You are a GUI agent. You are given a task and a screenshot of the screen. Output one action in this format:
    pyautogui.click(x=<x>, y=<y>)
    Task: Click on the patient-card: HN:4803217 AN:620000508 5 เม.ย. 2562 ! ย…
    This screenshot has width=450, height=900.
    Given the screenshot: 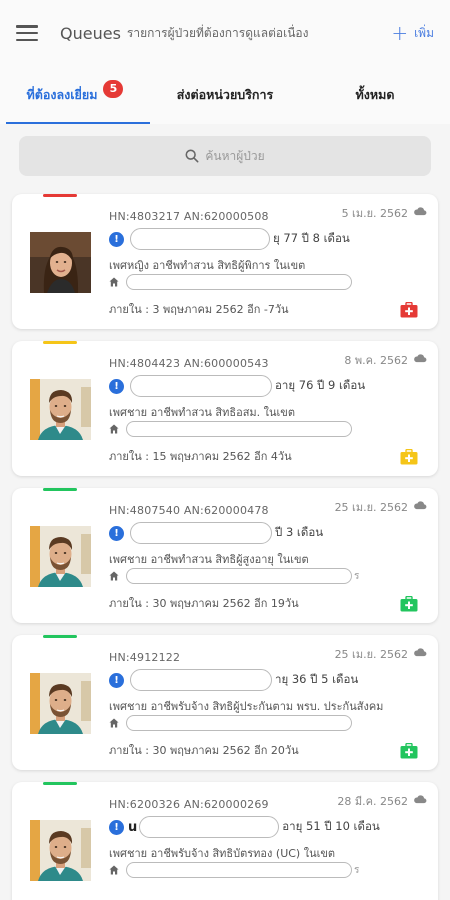 What is the action you would take?
    pyautogui.click(x=225, y=261)
    